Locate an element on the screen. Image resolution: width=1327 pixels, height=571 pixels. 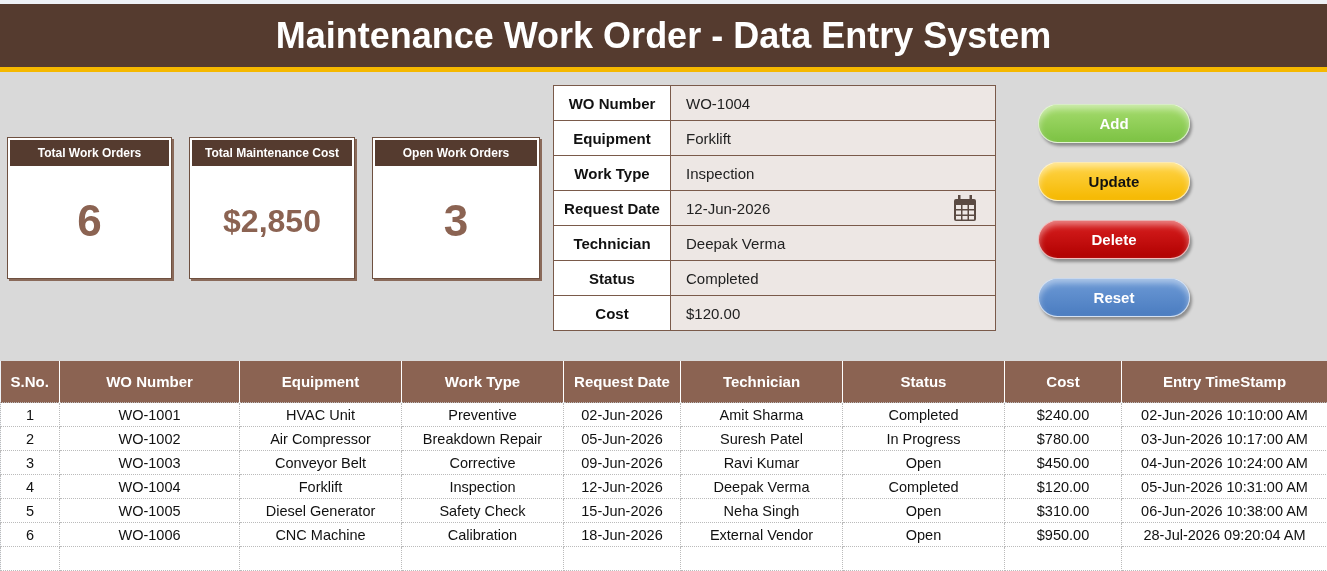
table-cell: WO-1001 is located at coordinates (149, 414).